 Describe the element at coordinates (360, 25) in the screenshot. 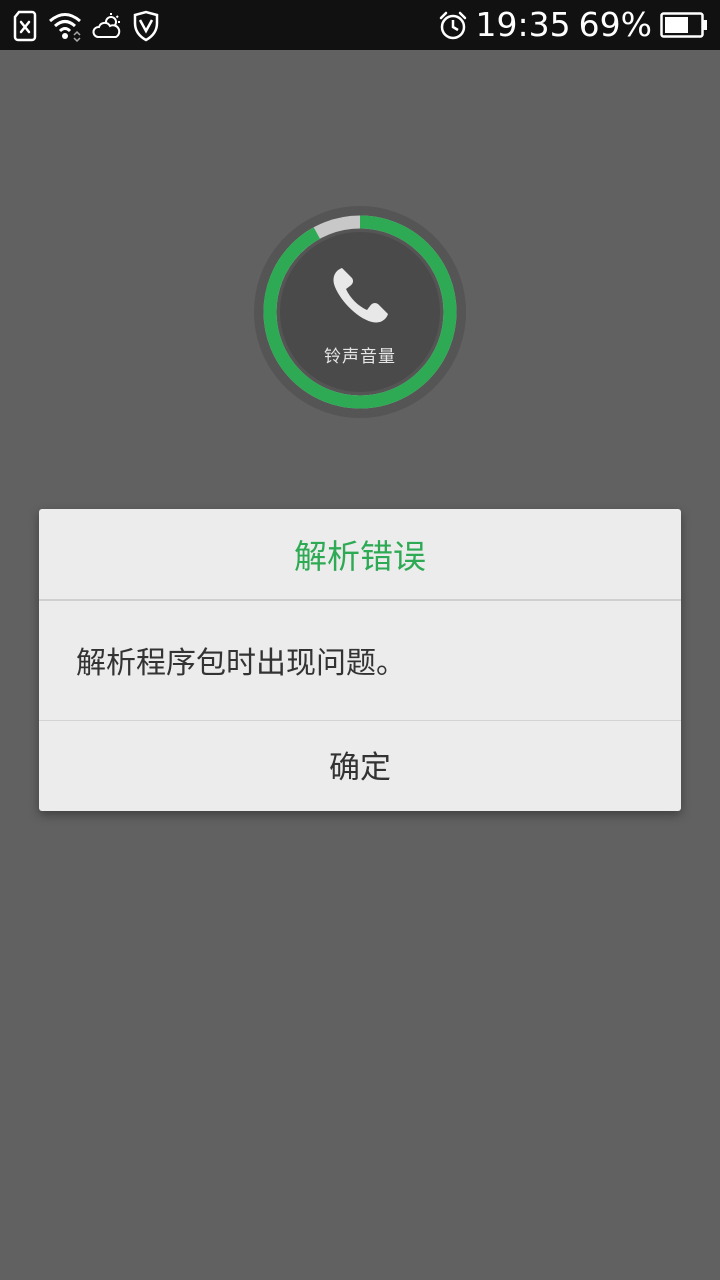

I see `status-bar: 19:35 69%` at that location.